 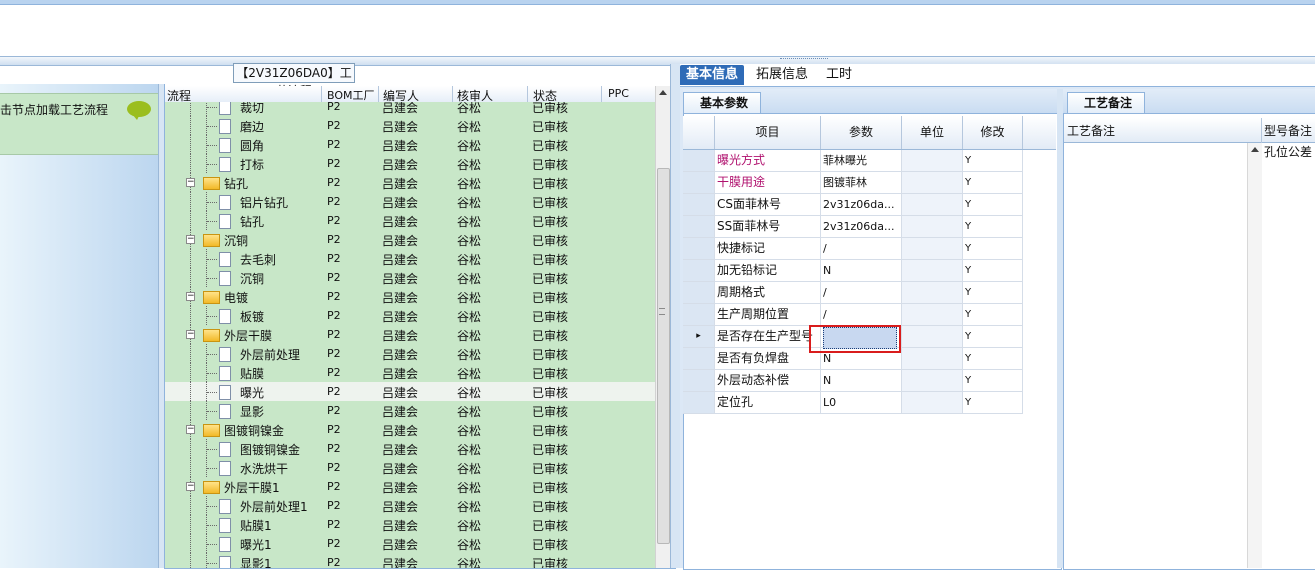 What do you see at coordinates (410, 258) in the screenshot?
I see `tree-row: 去毛刺 P2 吕建会 谷松 已审核` at bounding box center [410, 258].